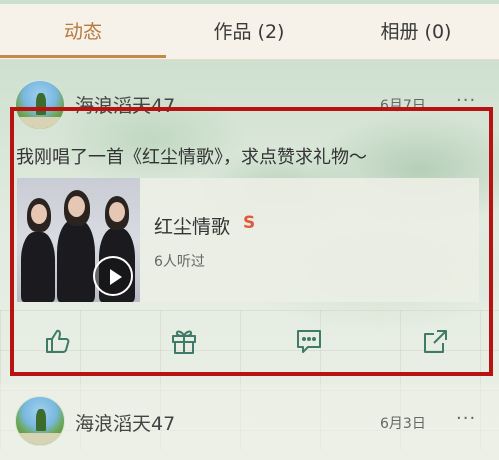  Describe the element at coordinates (113, 276) in the screenshot. I see `play-icon` at that location.